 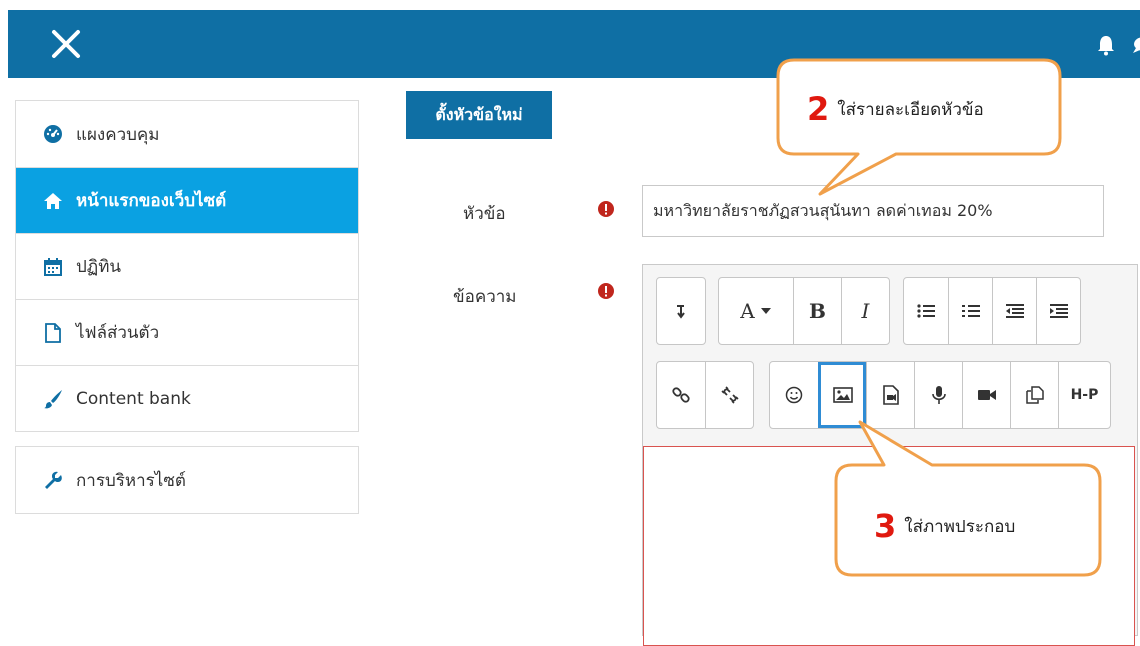 What do you see at coordinates (53, 267) in the screenshot?
I see `calendar-icon` at bounding box center [53, 267].